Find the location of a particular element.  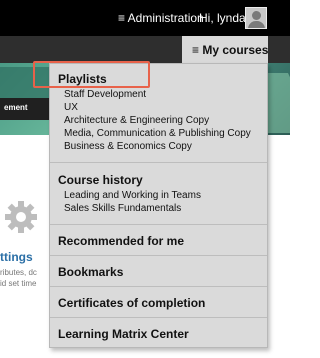

settings-link: ttings is located at coordinates (16, 257).